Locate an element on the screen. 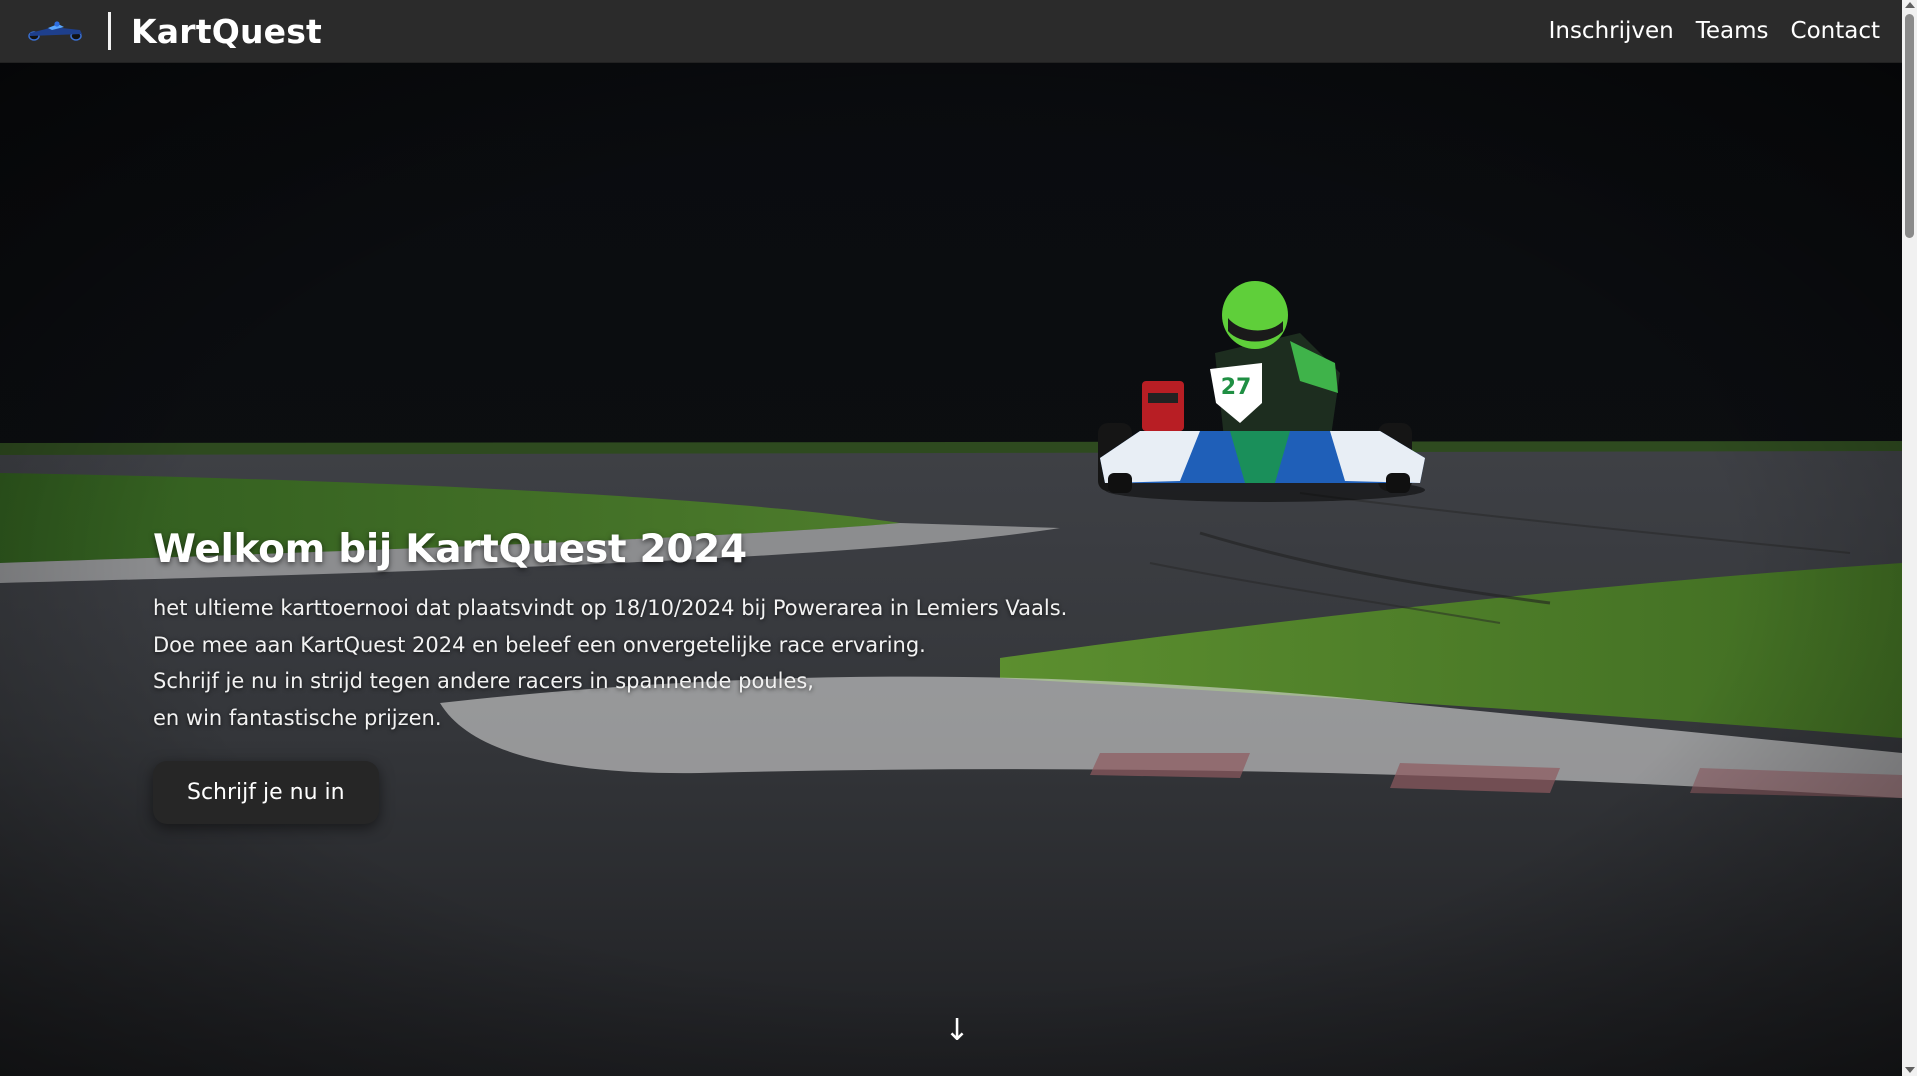 Image resolution: width=1917 pixels, height=1076 pixels. brand: KartQuest is located at coordinates (172, 31).